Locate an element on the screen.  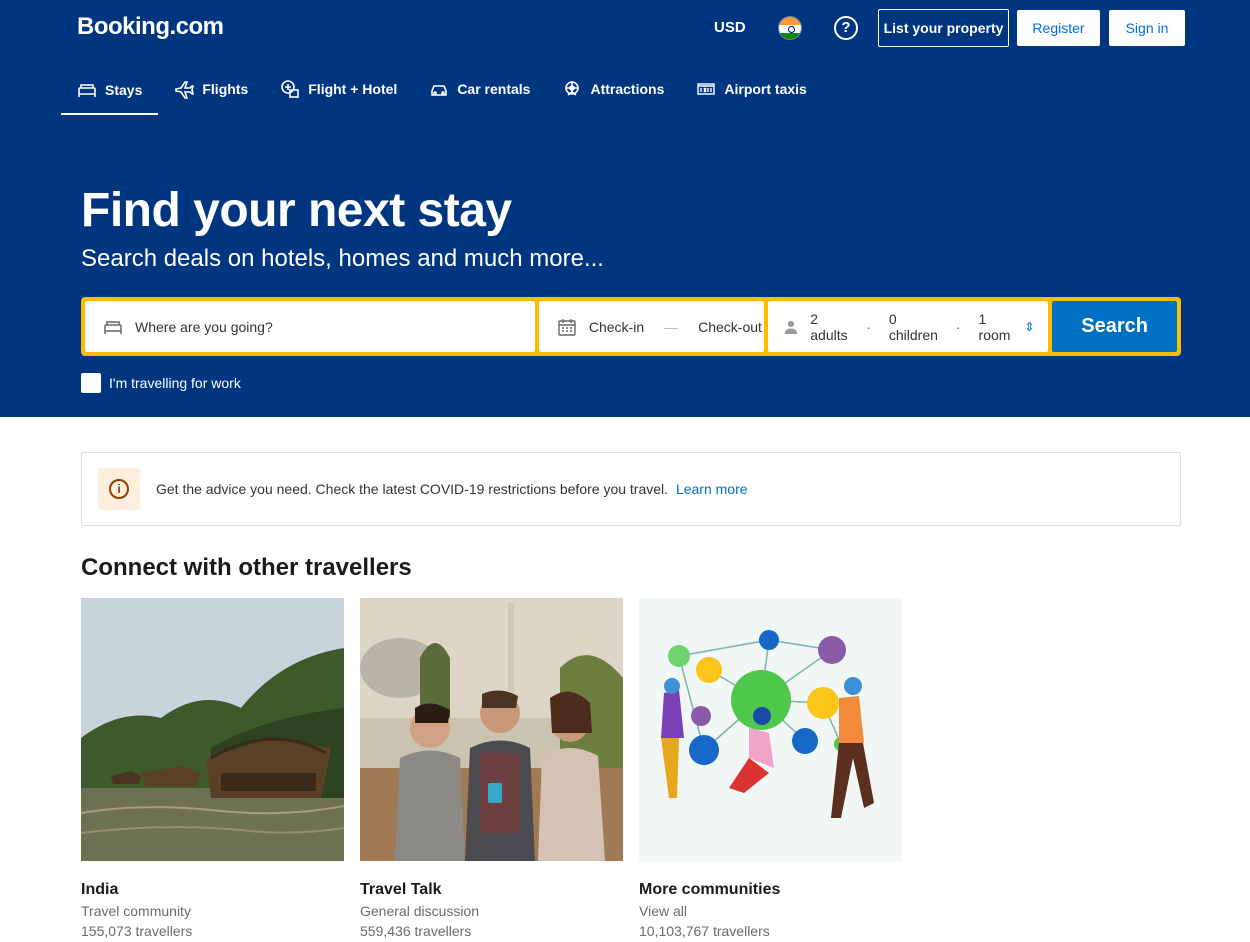
community-count: 10,103,767 travellers is located at coordinates (704, 931).